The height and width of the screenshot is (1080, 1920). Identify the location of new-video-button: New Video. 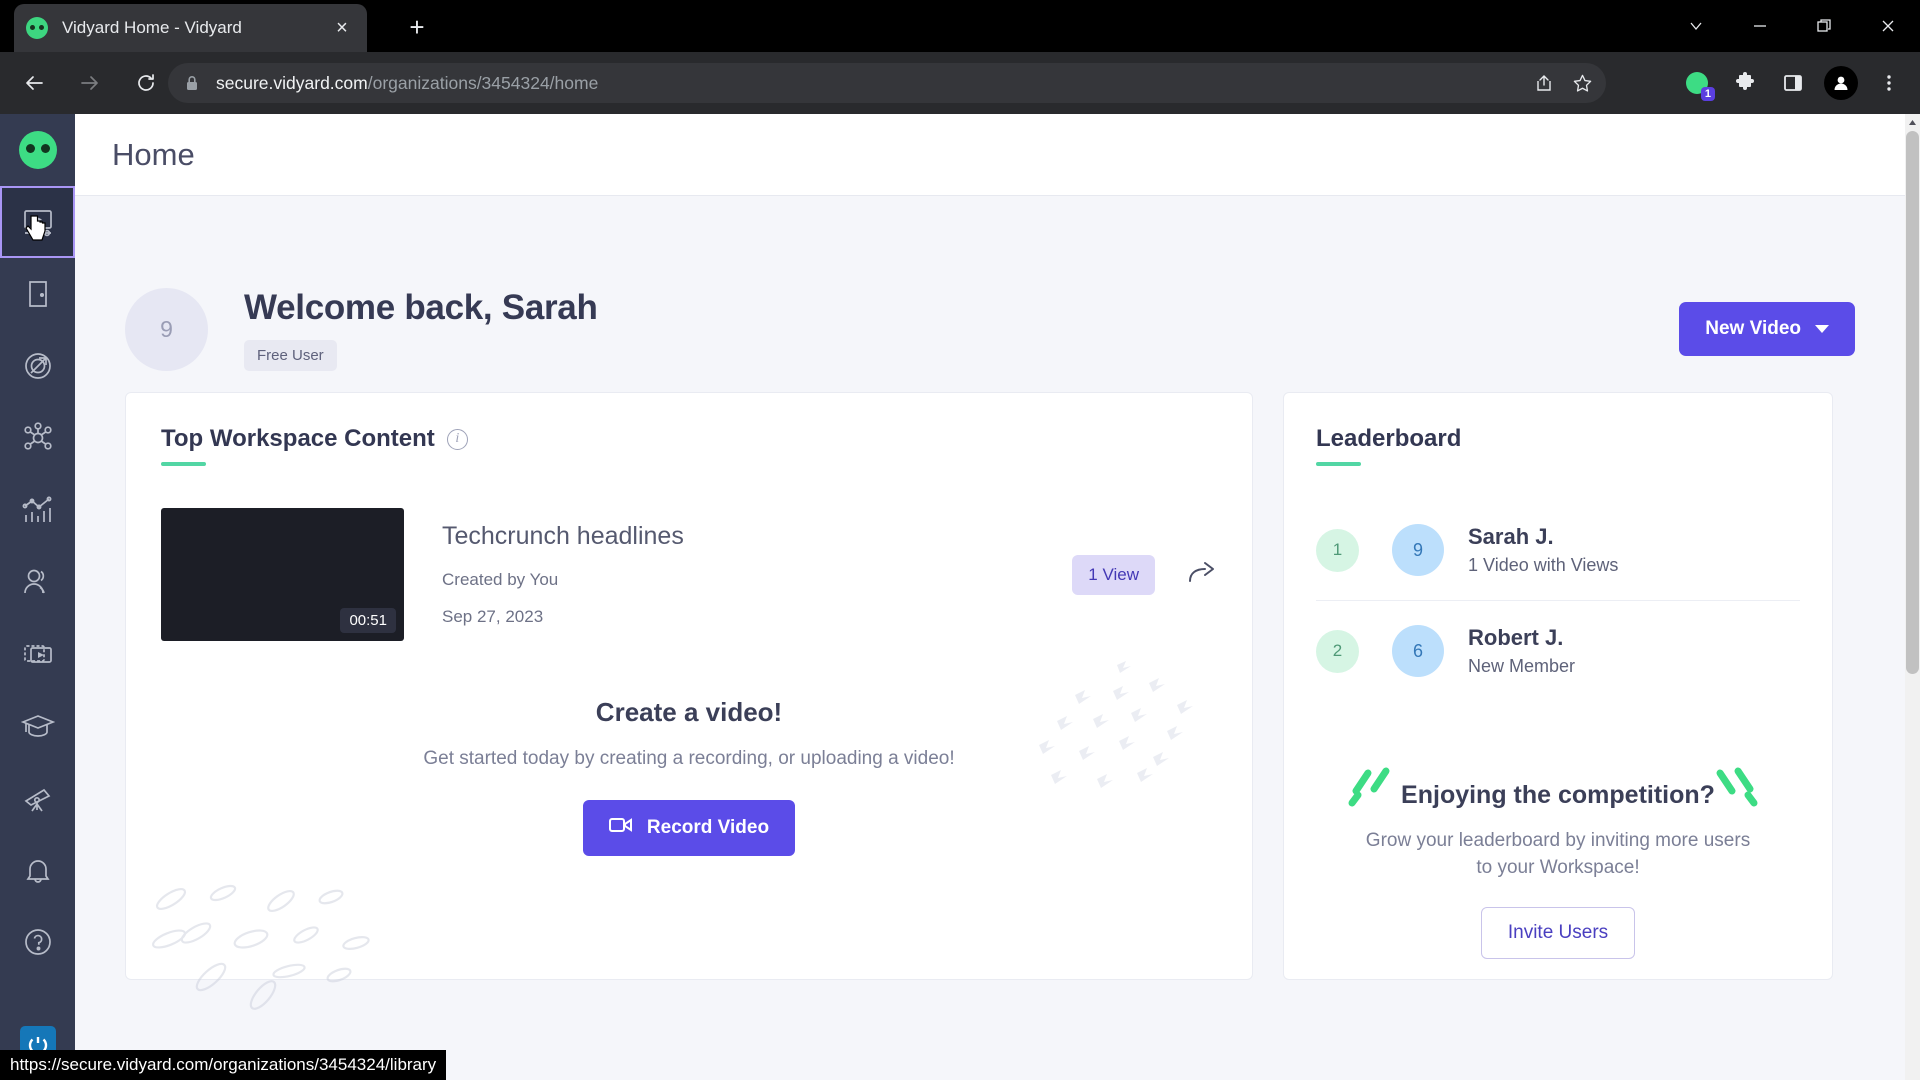
(1767, 329).